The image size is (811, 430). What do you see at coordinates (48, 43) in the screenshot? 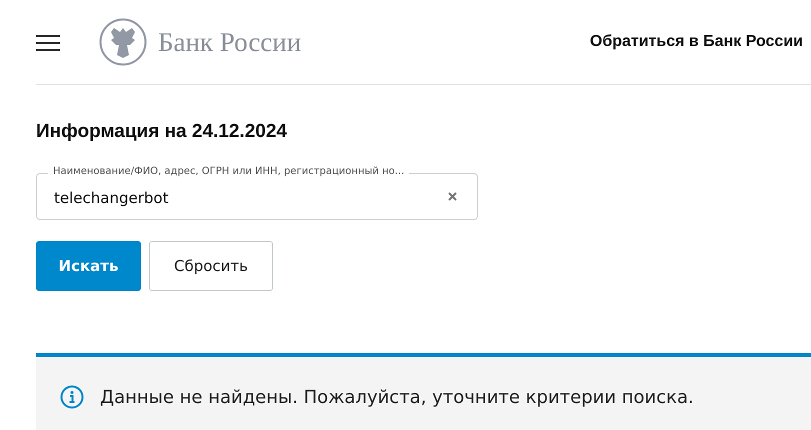
I see `menu-icon` at bounding box center [48, 43].